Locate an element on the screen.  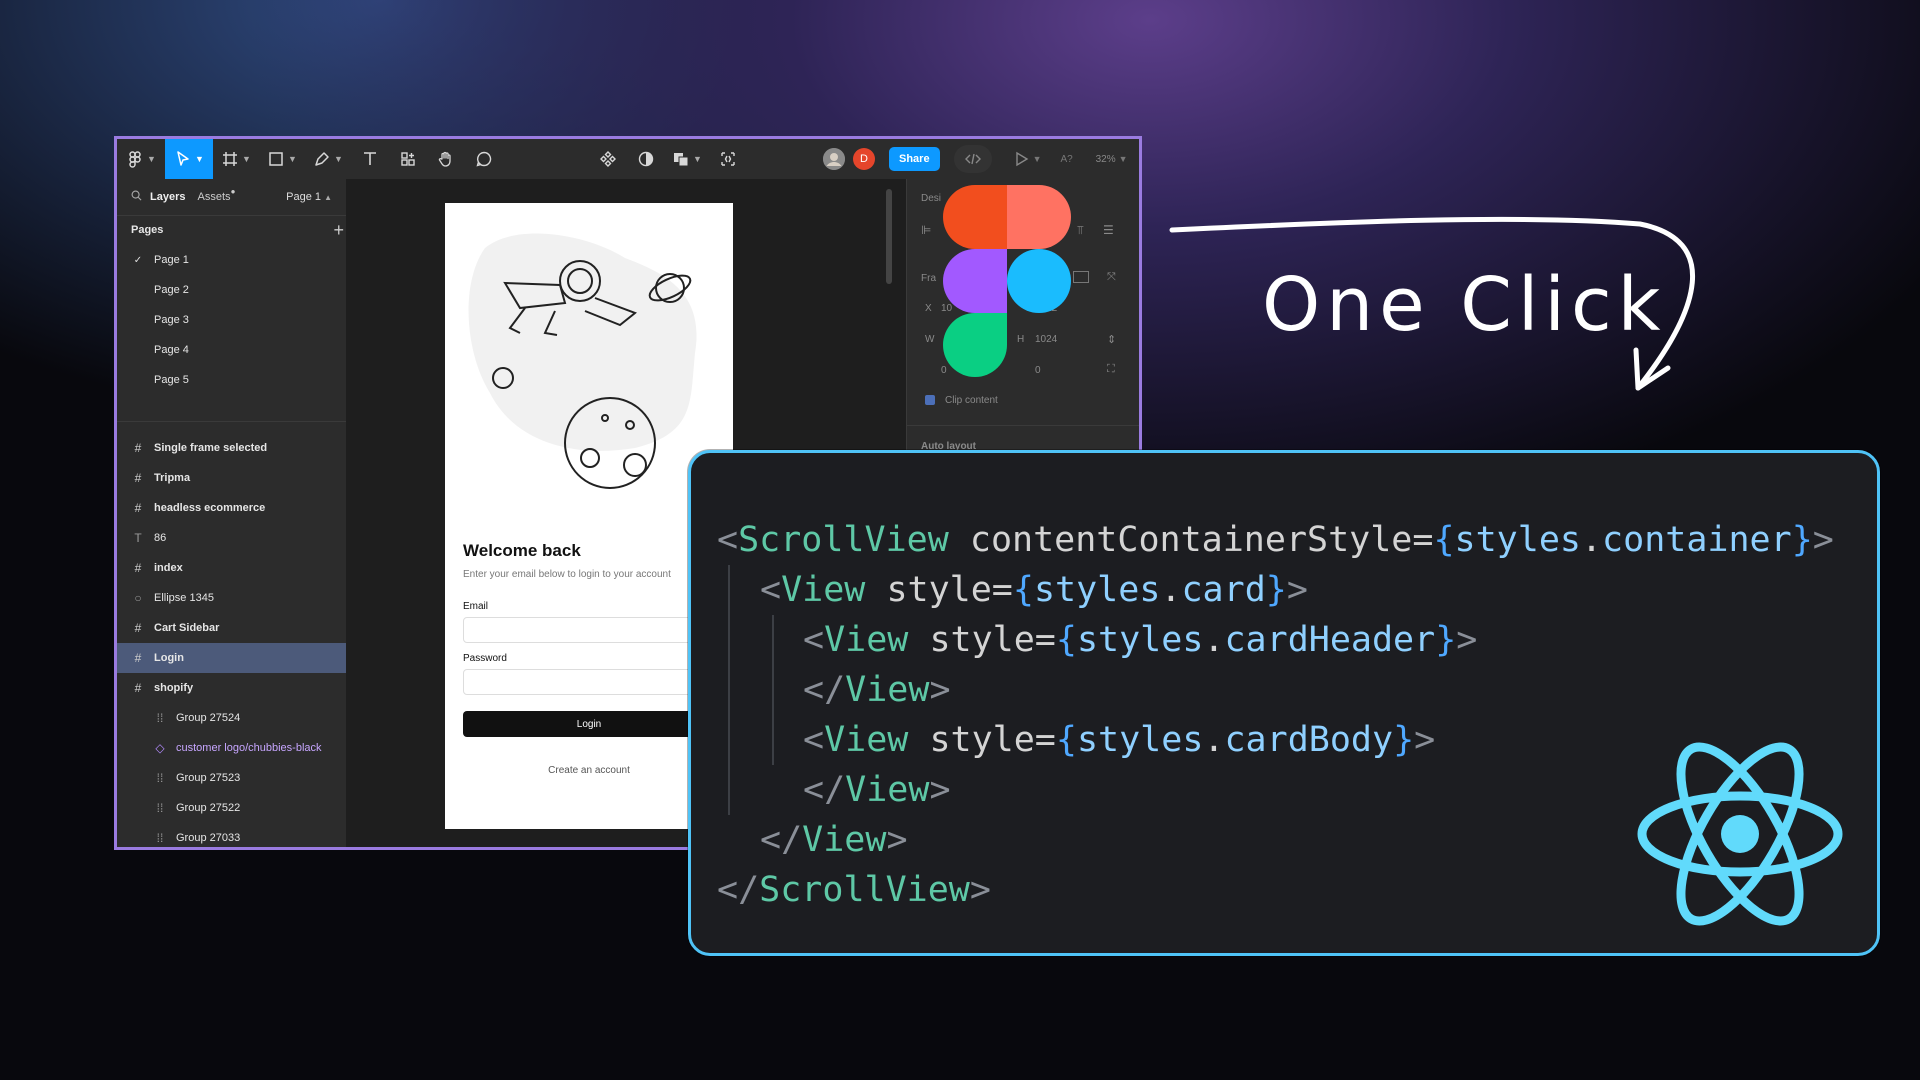
tab-assets: Assets ● is located at coordinates (216, 195).